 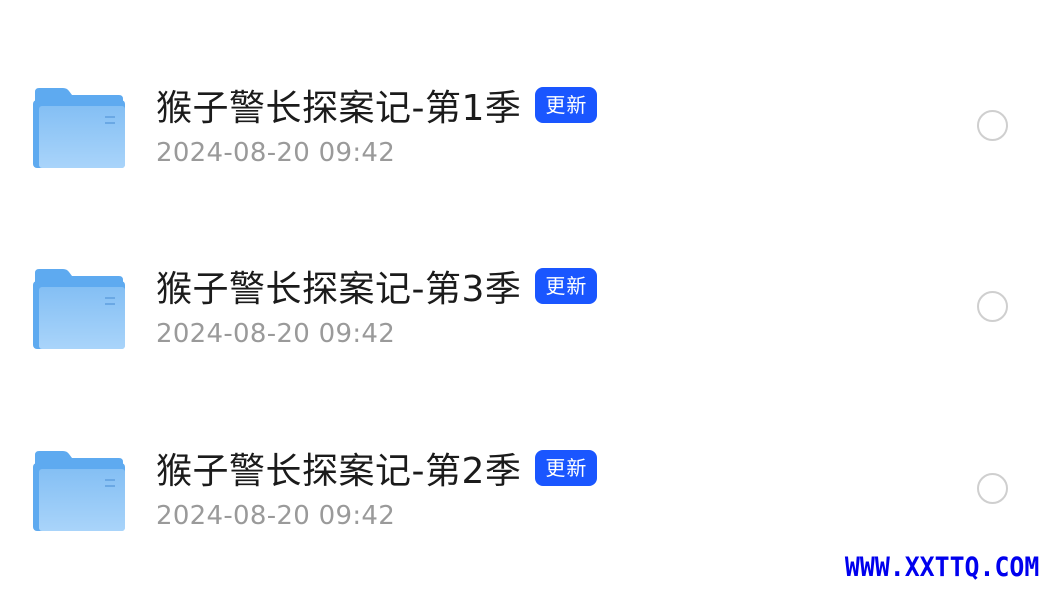 What do you see at coordinates (339, 108) in the screenshot?
I see `file-name: 猴子警长探案记-第1季` at bounding box center [339, 108].